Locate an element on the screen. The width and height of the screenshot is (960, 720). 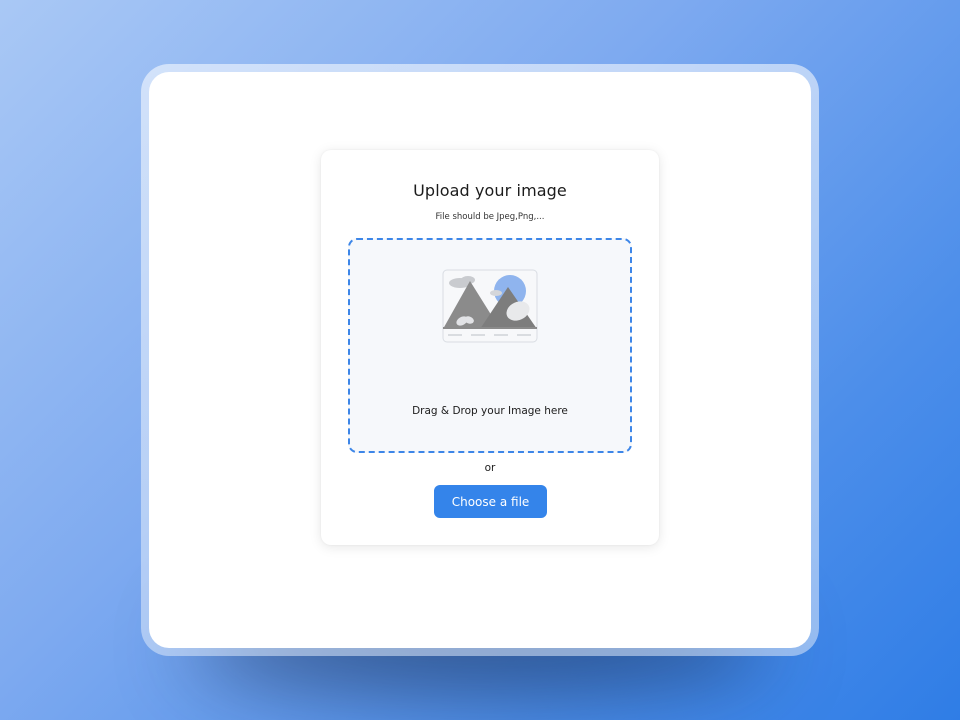
choose-file-button: Choose a file is located at coordinates (490, 501).